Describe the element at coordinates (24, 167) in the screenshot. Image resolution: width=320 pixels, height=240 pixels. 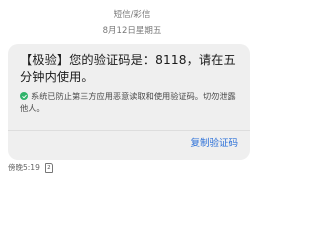
I see `message-time: 傍晚5:19` at that location.